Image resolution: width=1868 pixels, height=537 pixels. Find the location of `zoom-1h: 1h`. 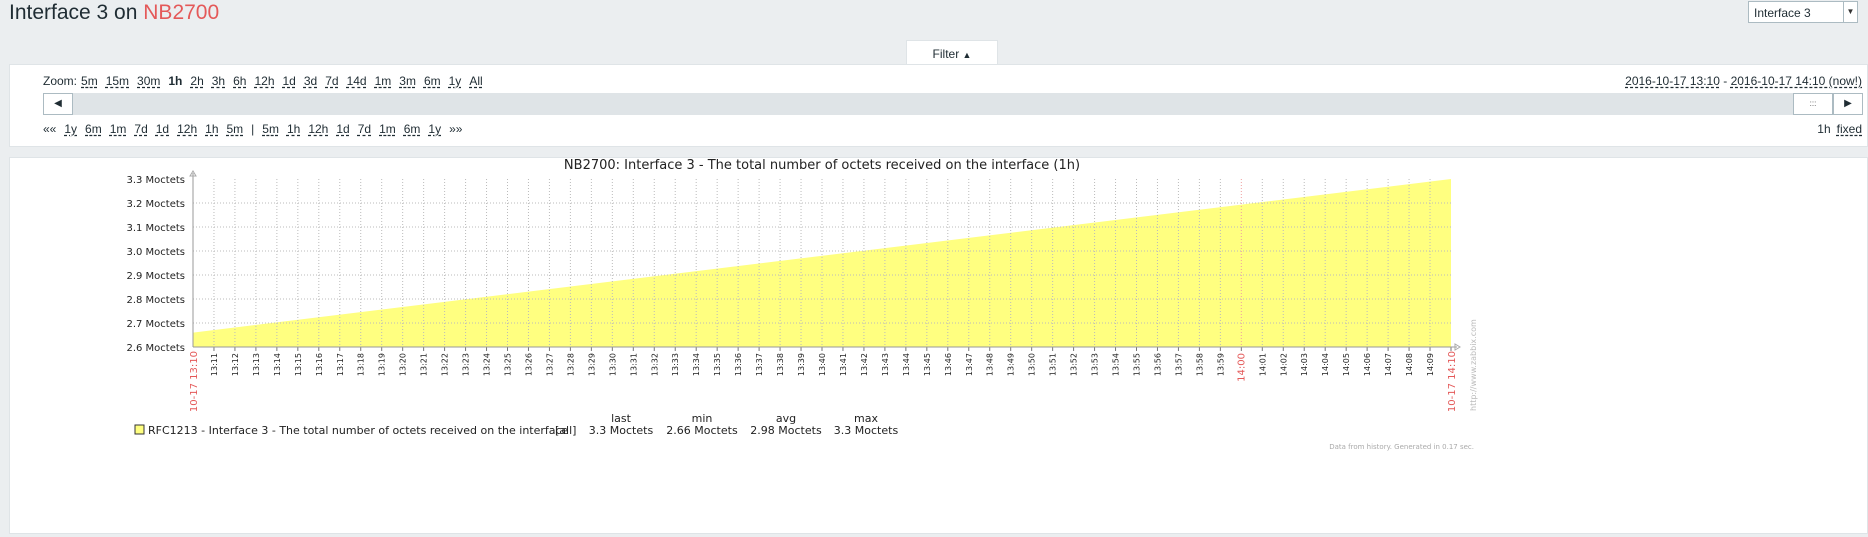

zoom-1h: 1h is located at coordinates (175, 81).